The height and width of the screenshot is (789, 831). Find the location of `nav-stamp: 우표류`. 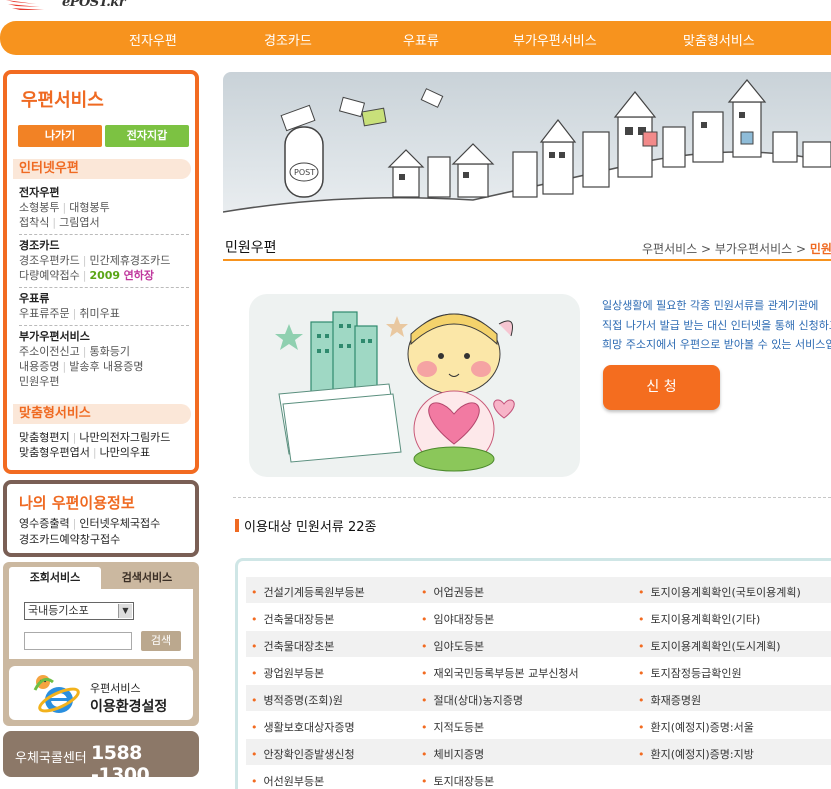

nav-stamp: 우표류 is located at coordinates (421, 39).